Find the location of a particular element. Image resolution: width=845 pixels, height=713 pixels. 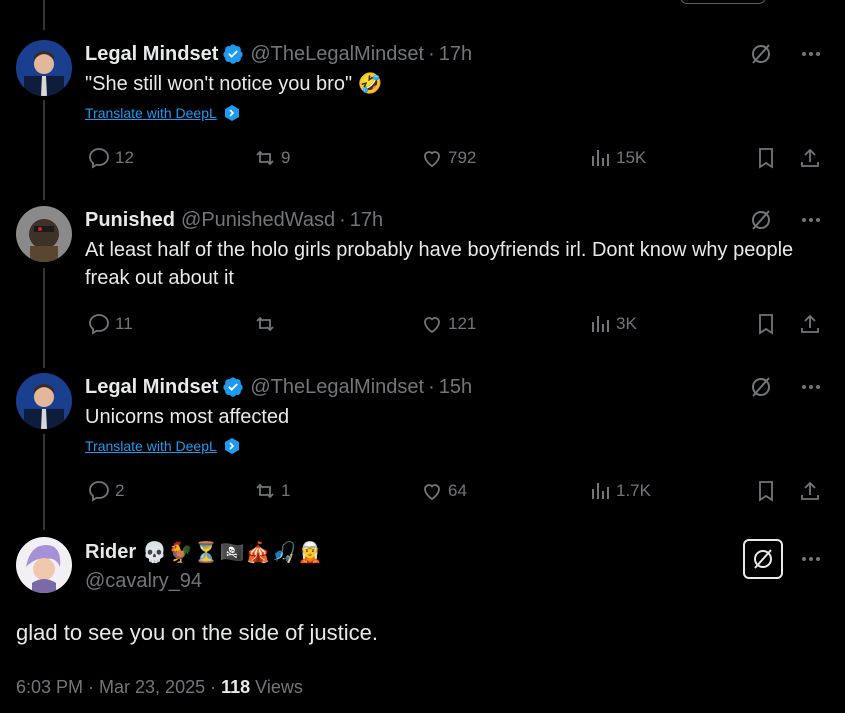

timestamp-date: 6:03 PM · Mar 23, 2025 · is located at coordinates (118, 687).